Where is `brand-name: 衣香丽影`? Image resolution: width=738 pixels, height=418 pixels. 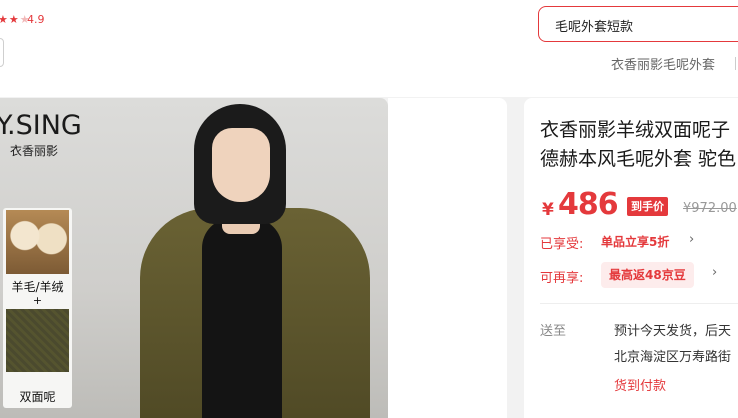 brand-name: 衣香丽影 is located at coordinates (34, 151).